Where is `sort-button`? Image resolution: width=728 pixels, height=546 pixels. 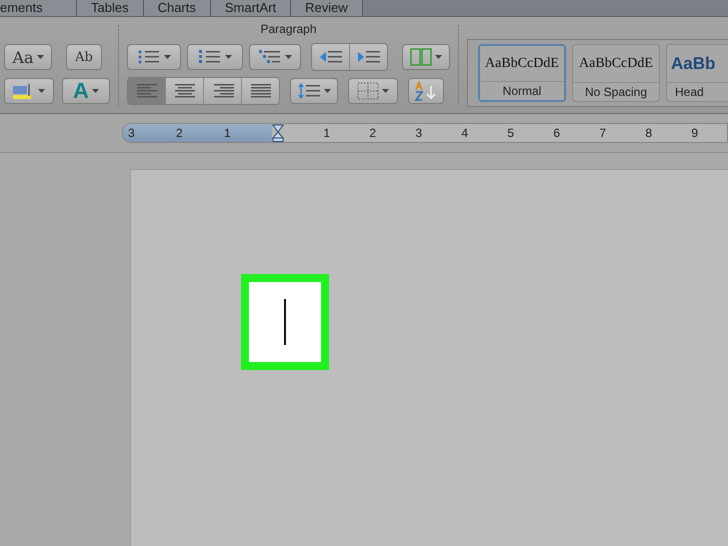
sort-button is located at coordinates (426, 91).